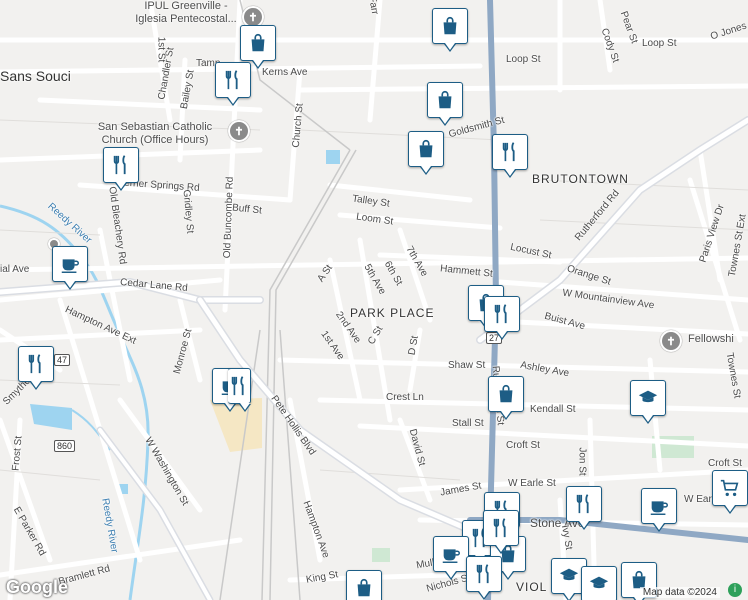 This screenshot has height=600, width=748. Describe the element at coordinates (532, 483) in the screenshot. I see `street-label: W Earle St` at that location.